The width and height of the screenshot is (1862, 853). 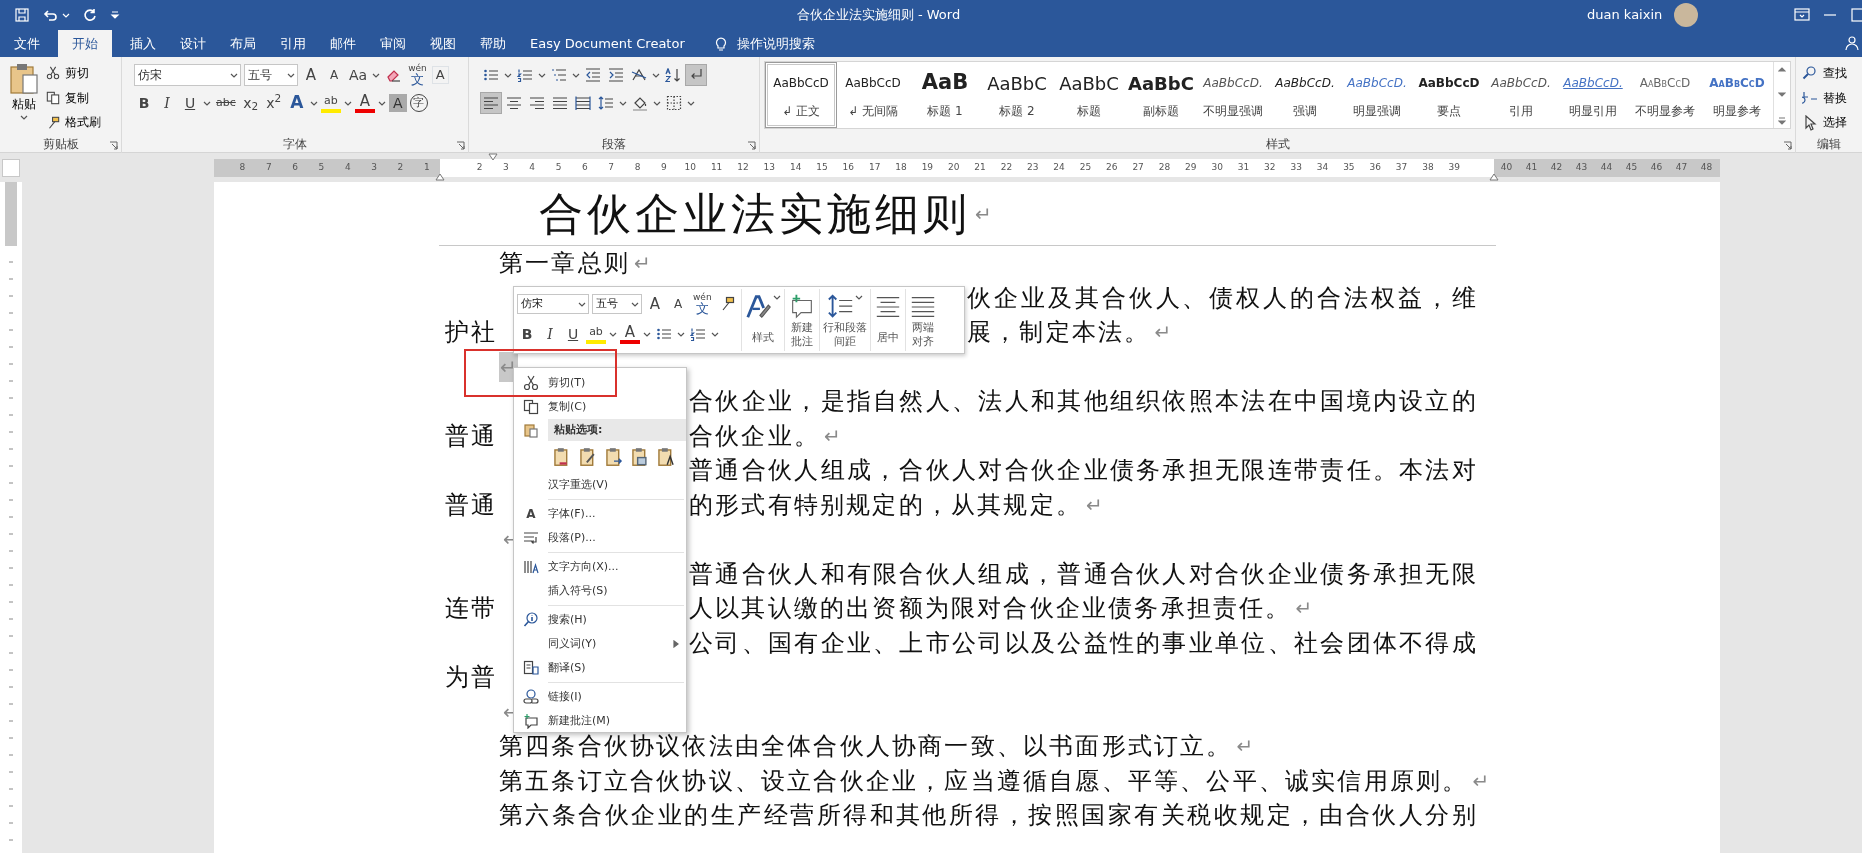 What do you see at coordinates (698, 334) in the screenshot?
I see `numbered-list-icon` at bounding box center [698, 334].